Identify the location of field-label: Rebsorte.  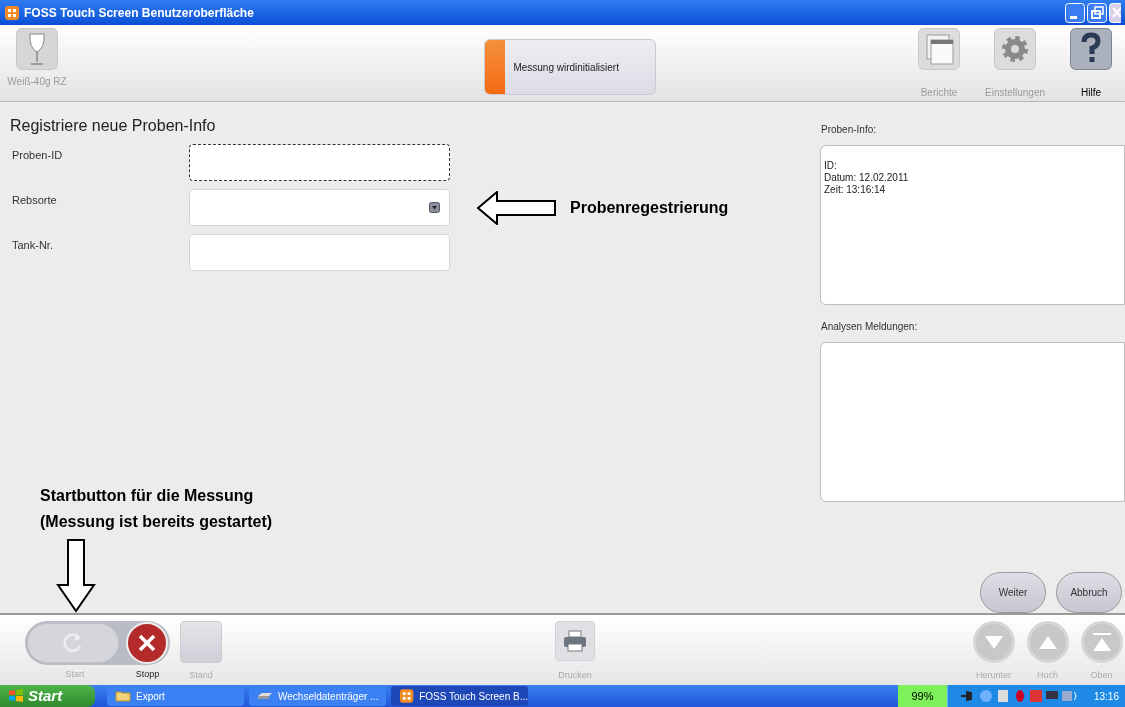
(34, 200).